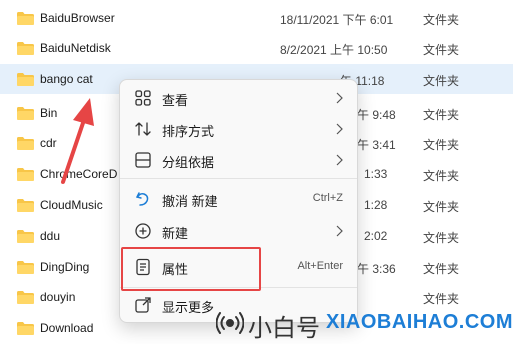 This screenshot has width=513, height=344. Describe the element at coordinates (188, 131) in the screenshot. I see `menu-item-label: 排序方式` at that location.